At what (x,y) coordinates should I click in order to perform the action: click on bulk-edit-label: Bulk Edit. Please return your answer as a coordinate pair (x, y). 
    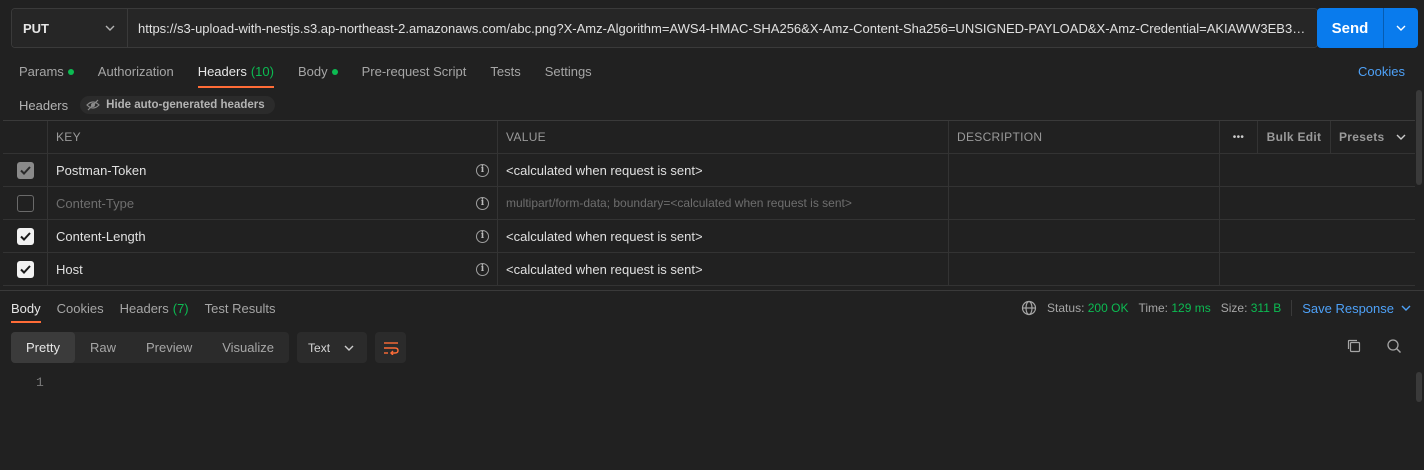
    Looking at the image, I should click on (1294, 137).